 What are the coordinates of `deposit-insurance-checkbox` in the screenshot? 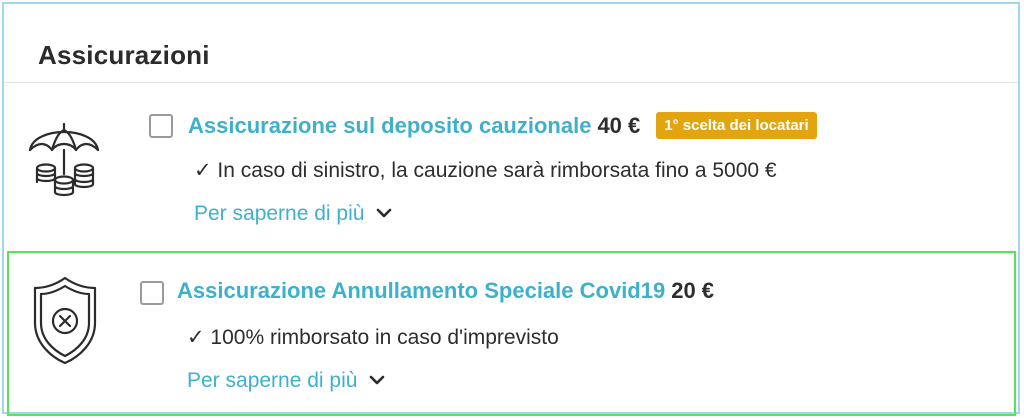 It's located at (161, 126).